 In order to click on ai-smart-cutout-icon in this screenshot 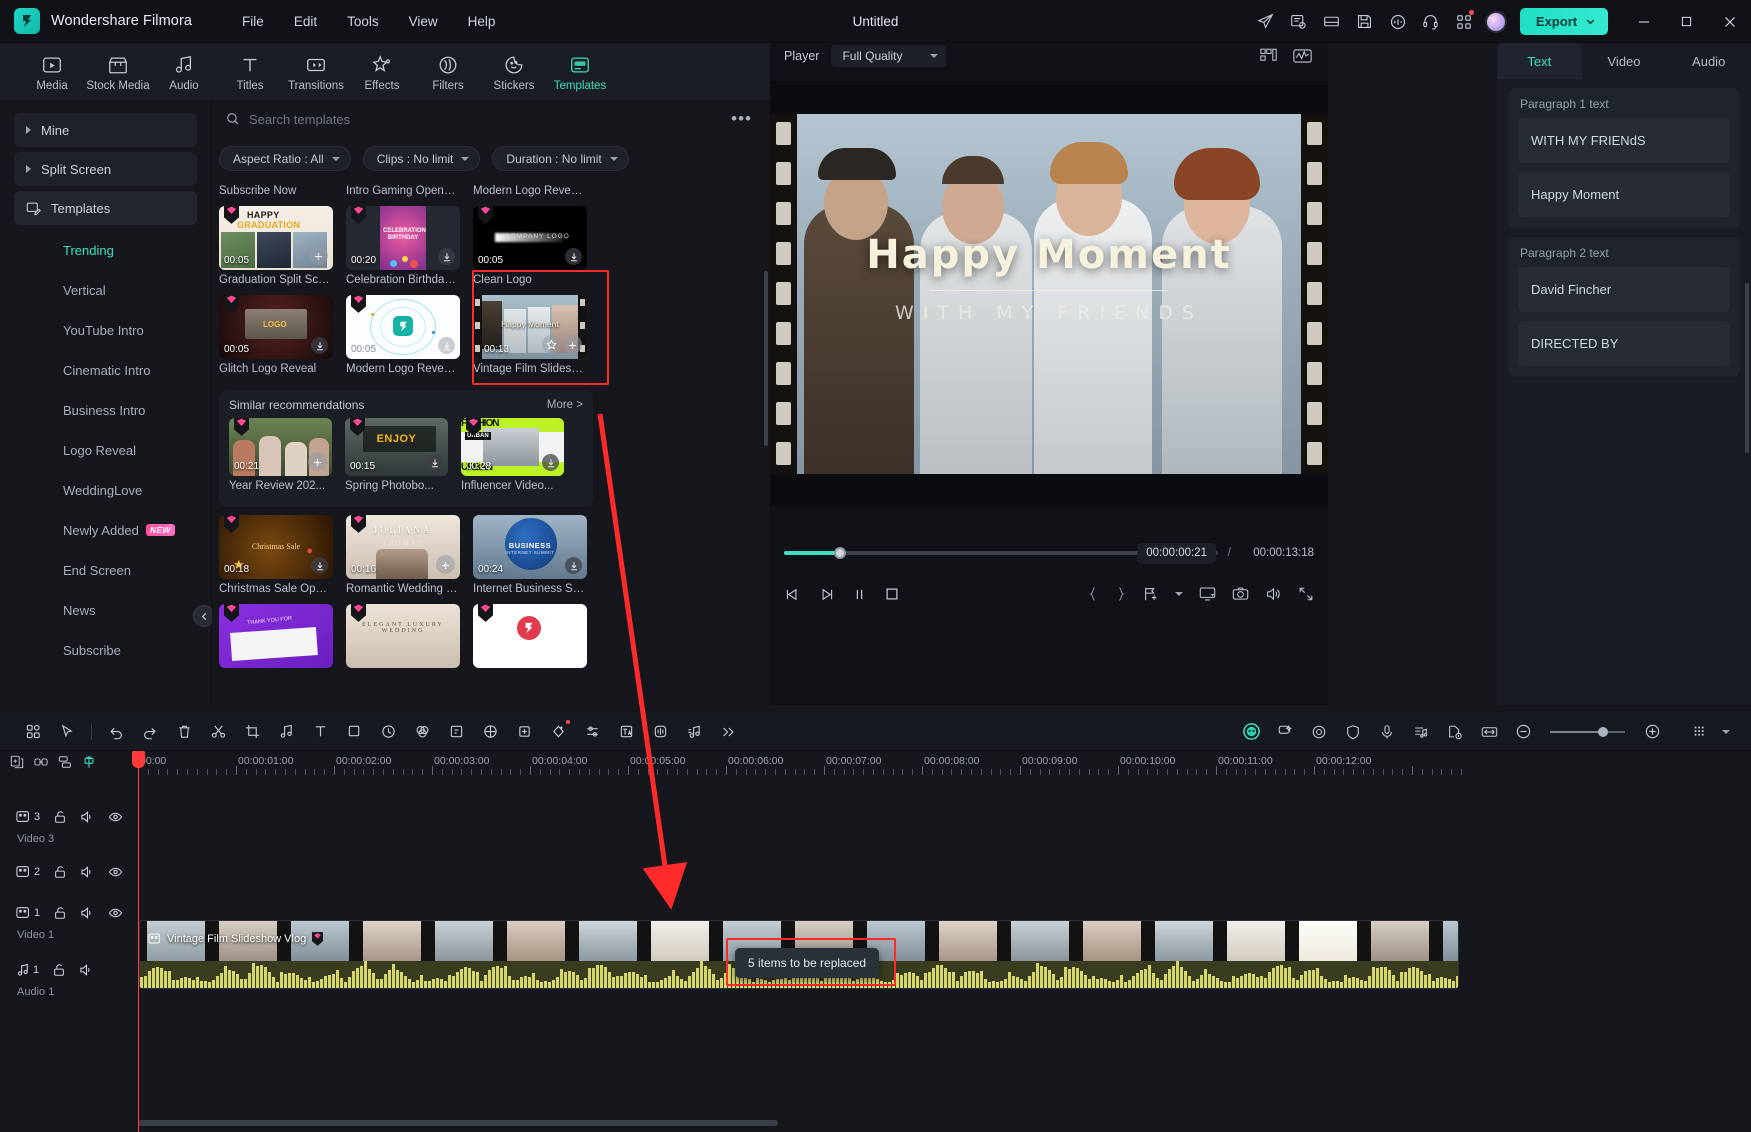, I will do `click(1285, 732)`.